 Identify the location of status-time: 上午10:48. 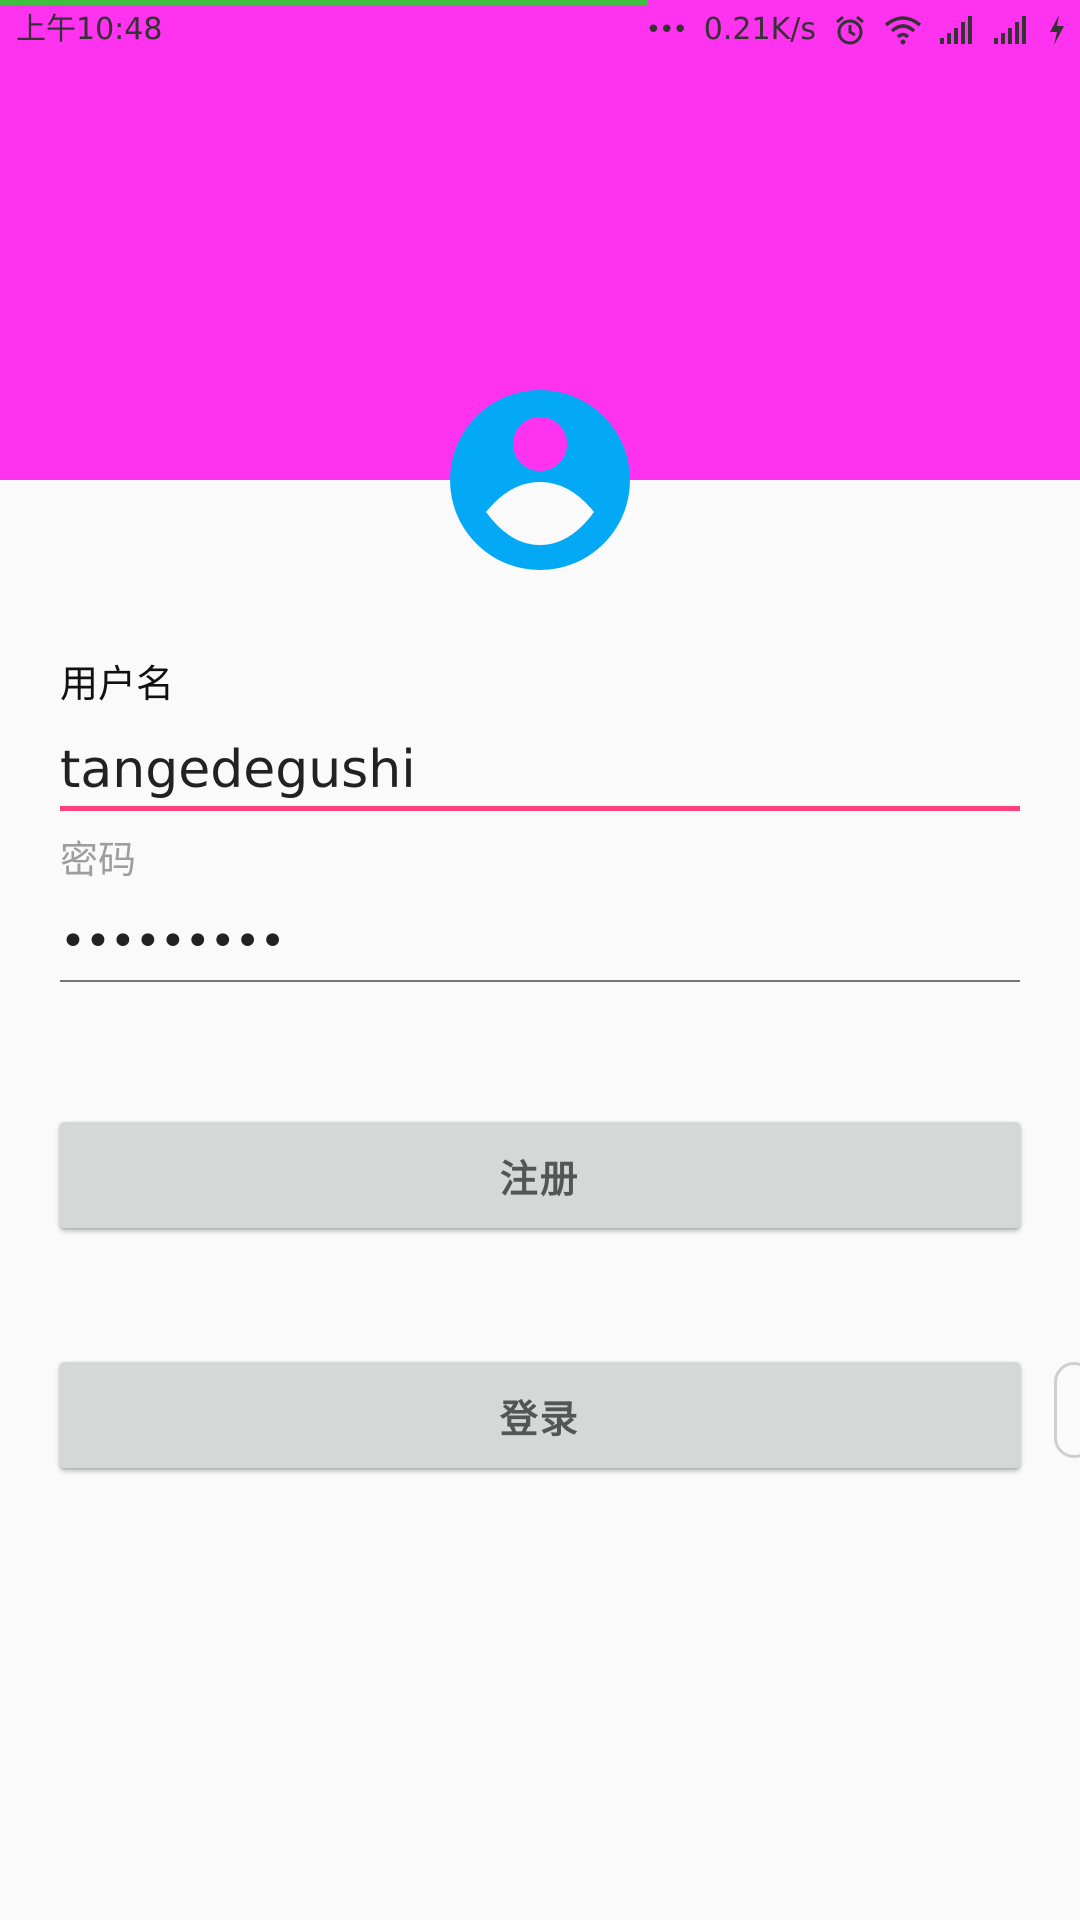
(89, 29).